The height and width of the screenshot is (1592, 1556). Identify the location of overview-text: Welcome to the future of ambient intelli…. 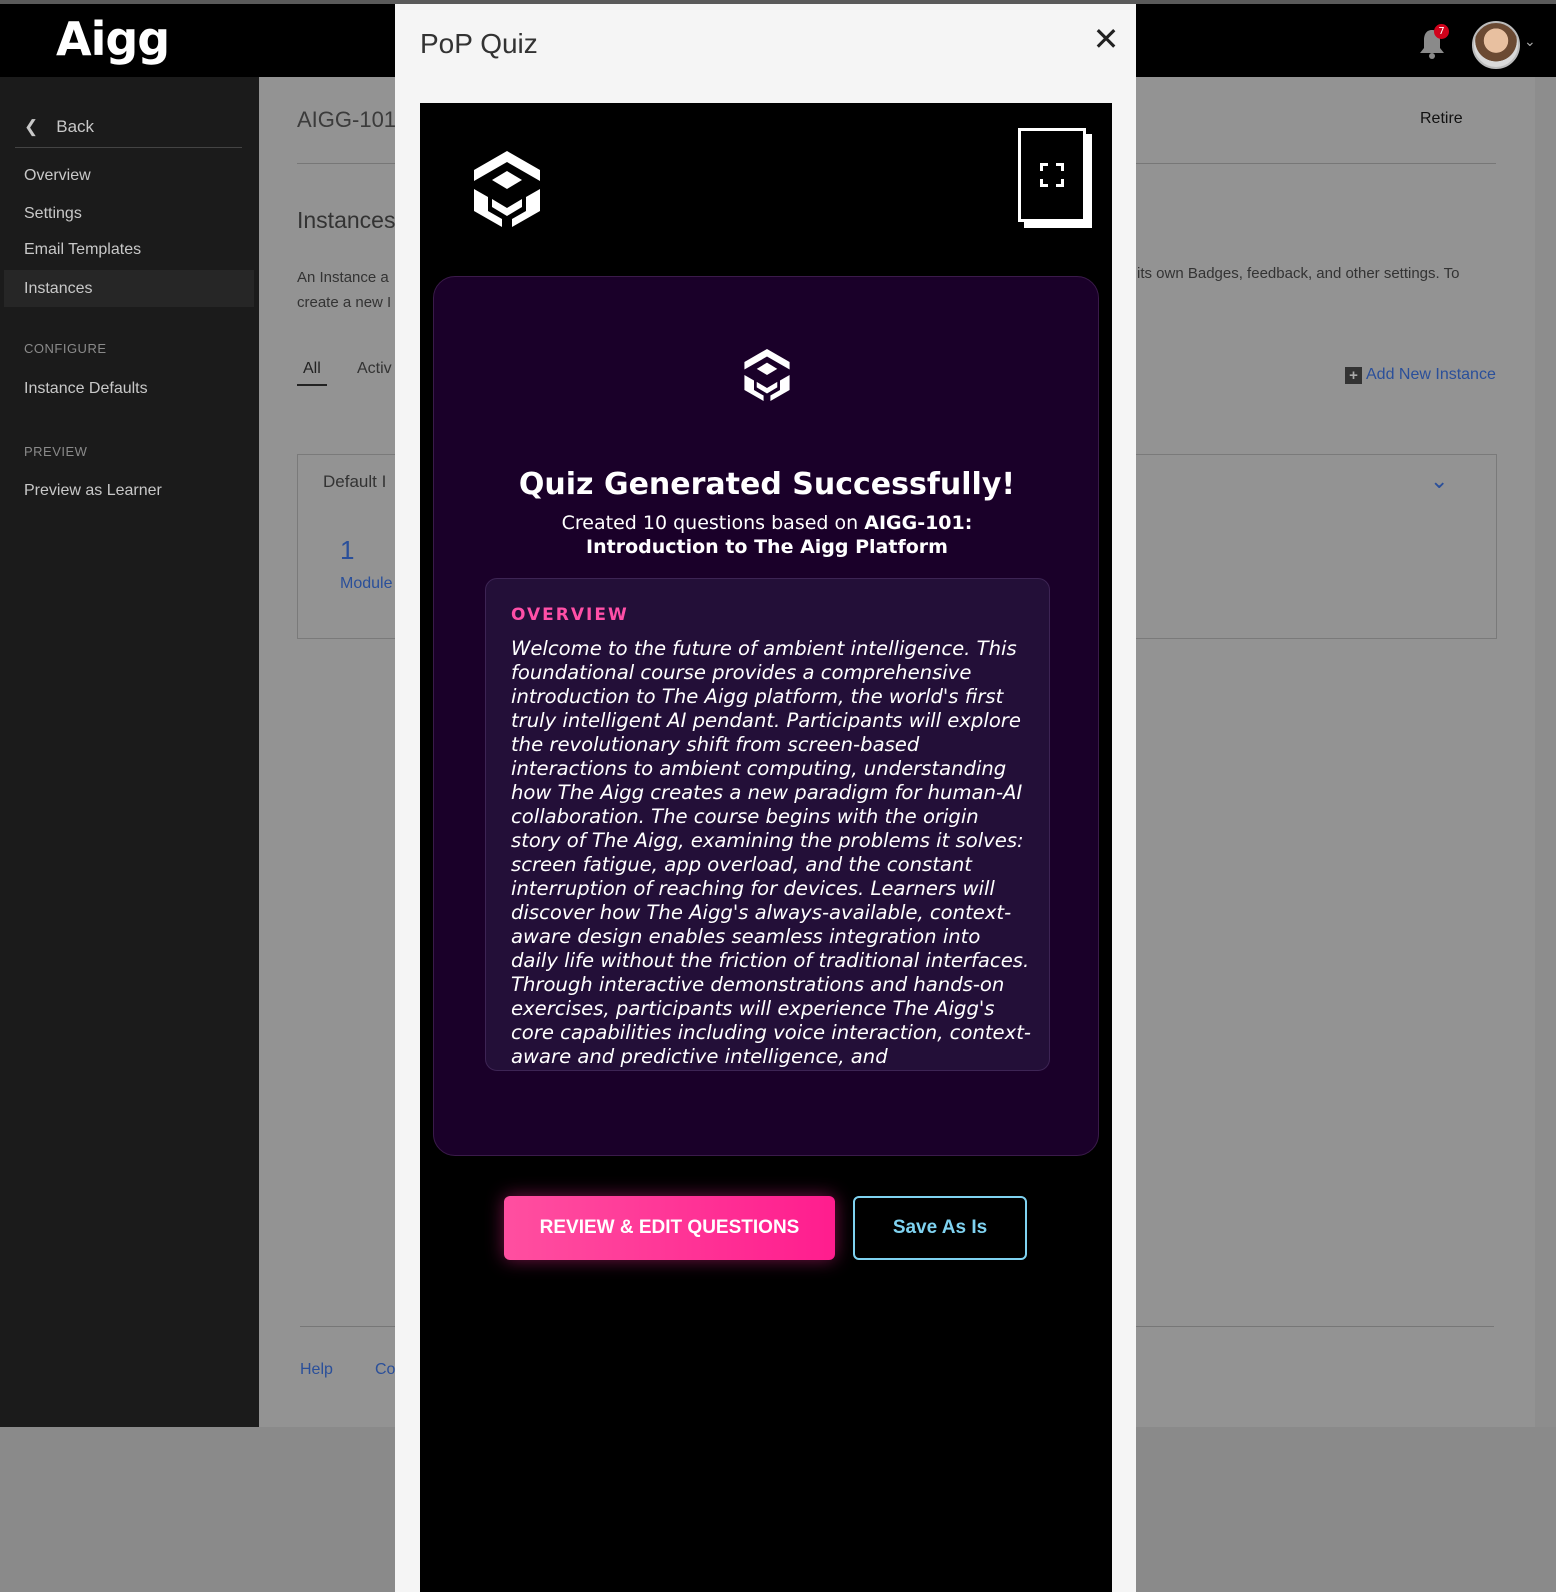
(771, 852).